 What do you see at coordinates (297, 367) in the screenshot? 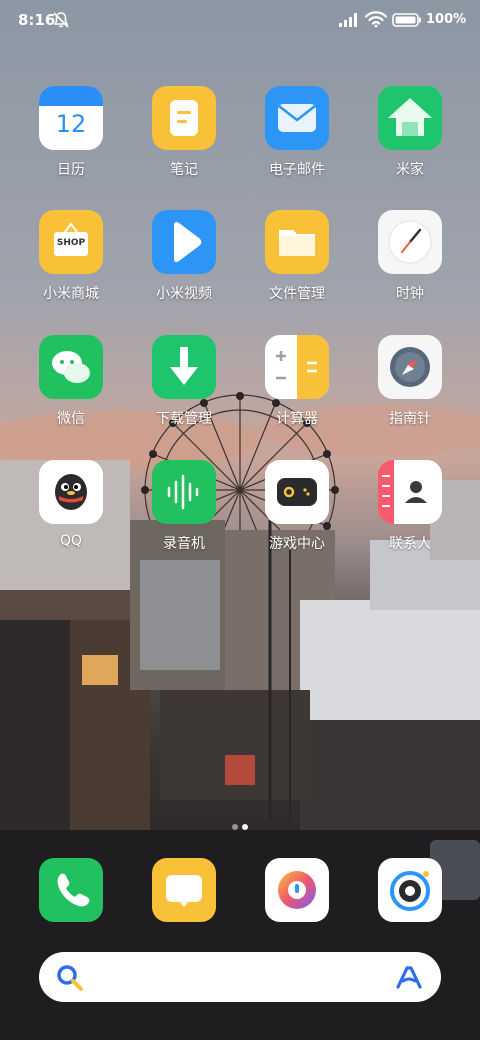
I see `calculator-icon` at bounding box center [297, 367].